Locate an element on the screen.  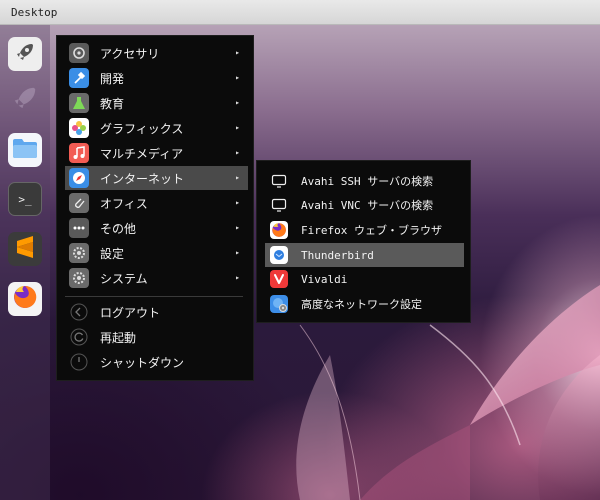
accessories-icon is located at coordinates (79, 53).